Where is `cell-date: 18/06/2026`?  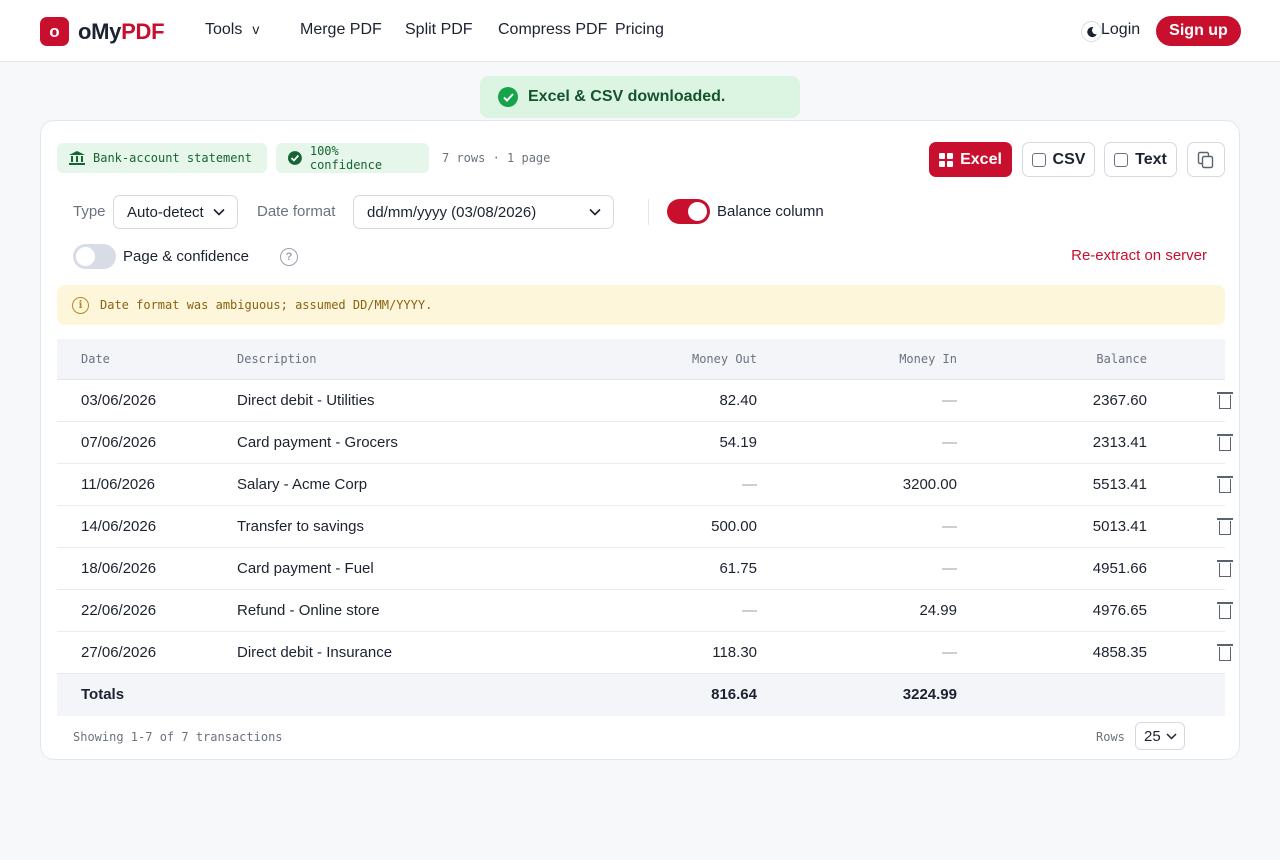 cell-date: 18/06/2026 is located at coordinates (118, 568).